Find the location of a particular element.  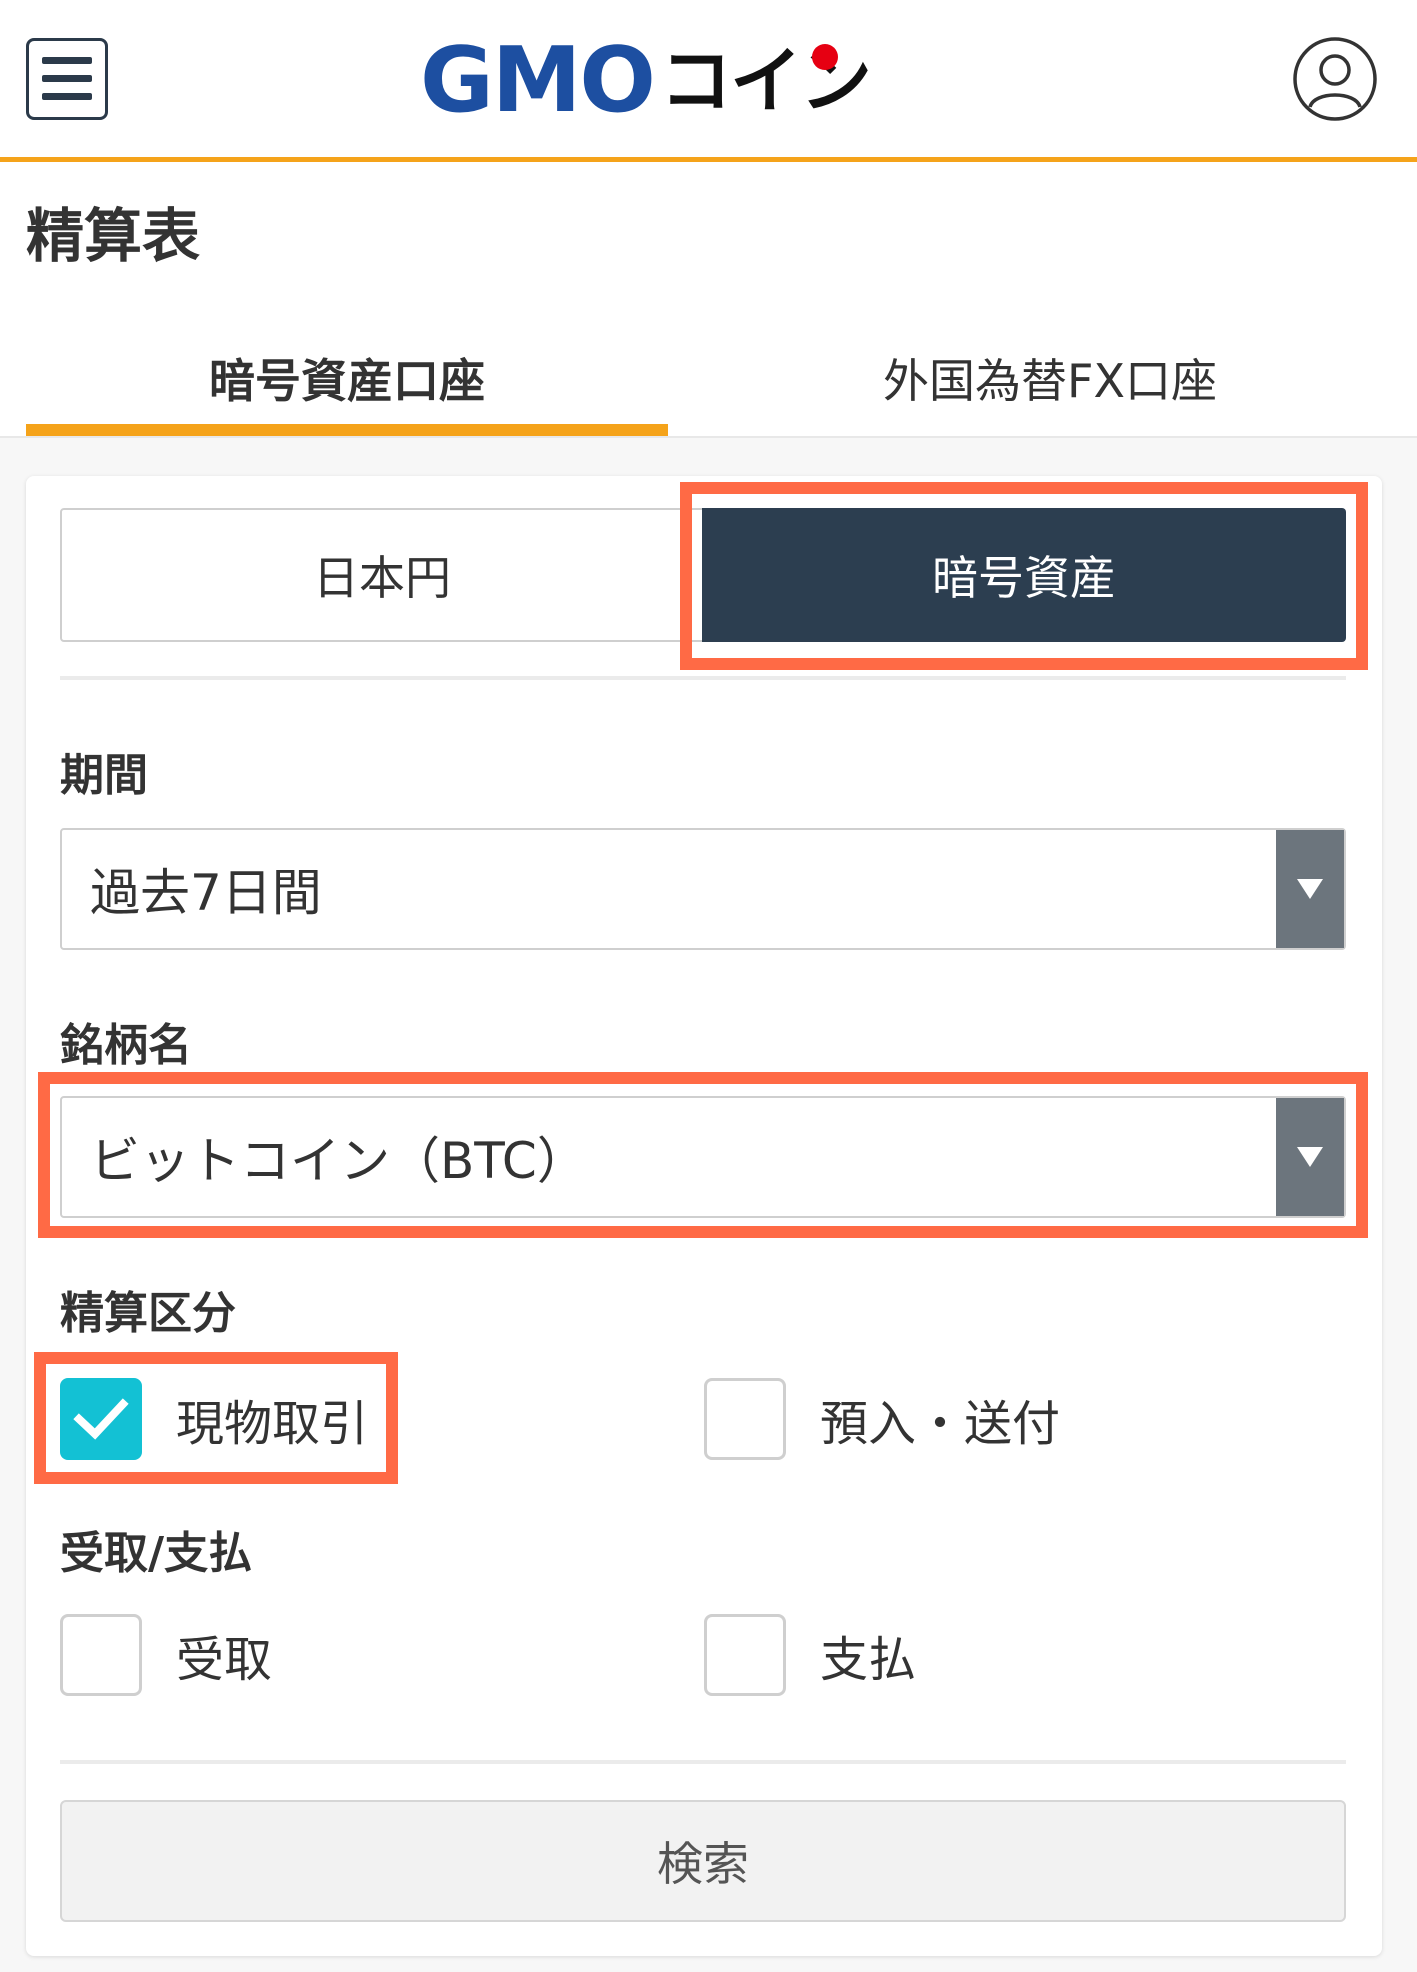

checkbox-label: 現物取引 is located at coordinates (272, 1424).